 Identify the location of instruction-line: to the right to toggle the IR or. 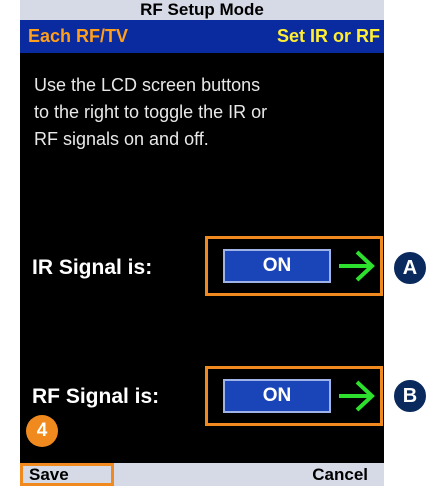
(151, 112).